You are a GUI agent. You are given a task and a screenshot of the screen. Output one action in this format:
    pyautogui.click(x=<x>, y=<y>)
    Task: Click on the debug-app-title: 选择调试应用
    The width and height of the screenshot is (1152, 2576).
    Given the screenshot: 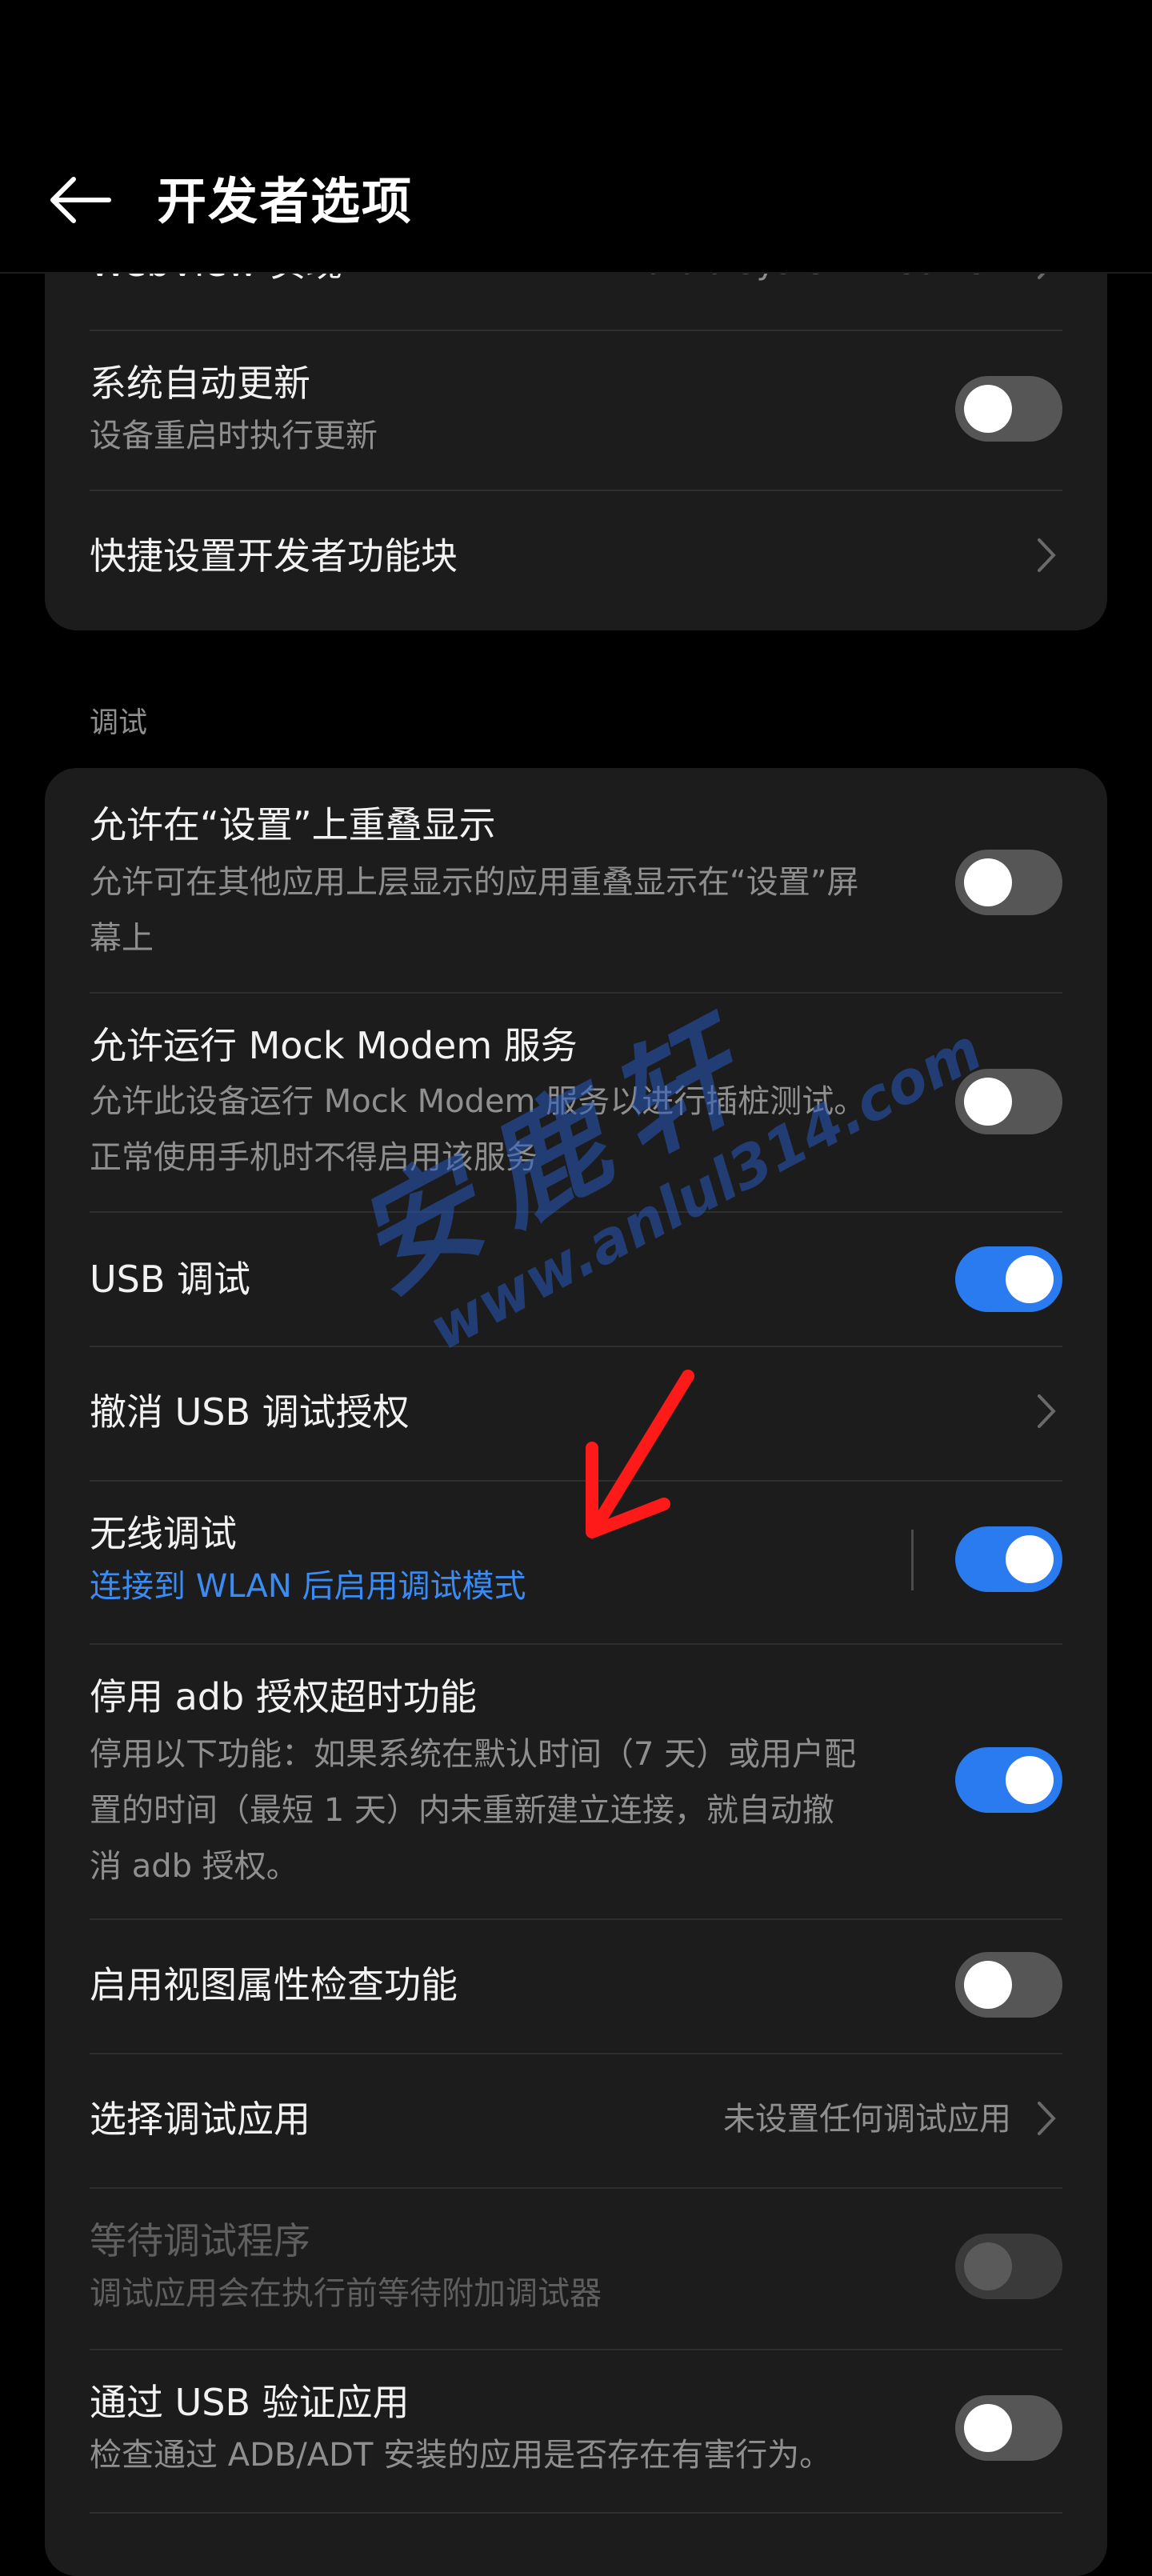 What is the action you would take?
    pyautogui.click(x=200, y=2119)
    